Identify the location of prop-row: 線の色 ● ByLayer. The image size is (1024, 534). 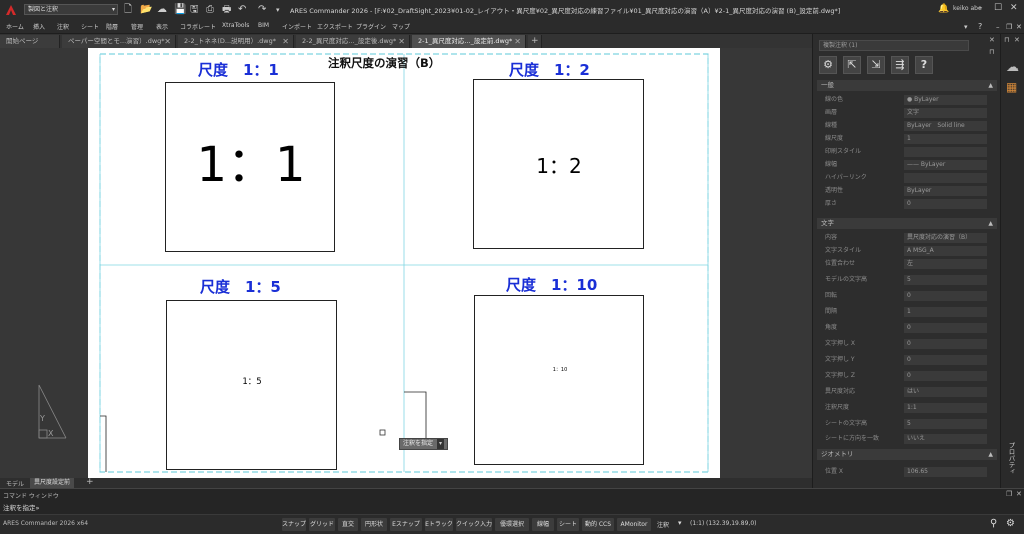
(907, 100).